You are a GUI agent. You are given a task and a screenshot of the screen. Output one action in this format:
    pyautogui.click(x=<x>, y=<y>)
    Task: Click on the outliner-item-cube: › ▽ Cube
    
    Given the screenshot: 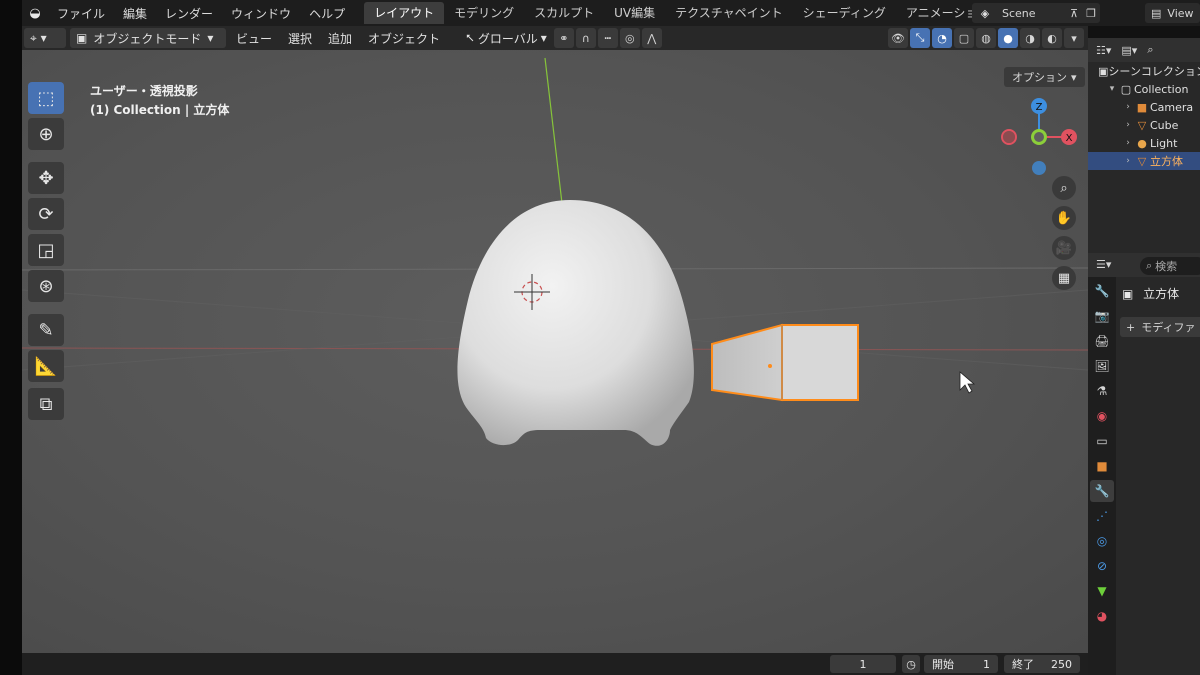 What is the action you would take?
    pyautogui.click(x=1144, y=125)
    